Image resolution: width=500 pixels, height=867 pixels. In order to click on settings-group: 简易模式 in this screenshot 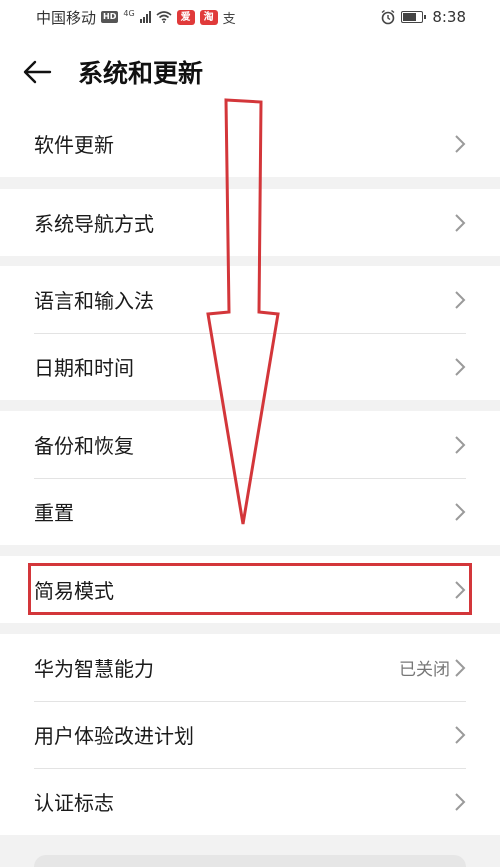, I will do `click(250, 589)`.